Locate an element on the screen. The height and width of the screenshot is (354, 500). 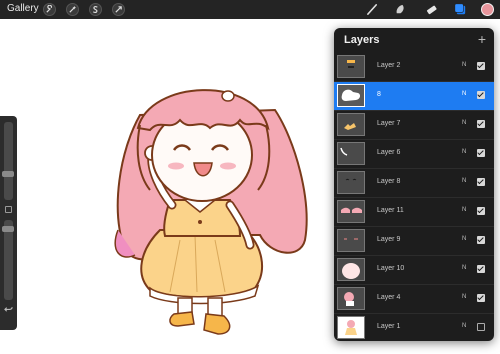
layer-row: Layer 8 N is located at coordinates (414, 183).